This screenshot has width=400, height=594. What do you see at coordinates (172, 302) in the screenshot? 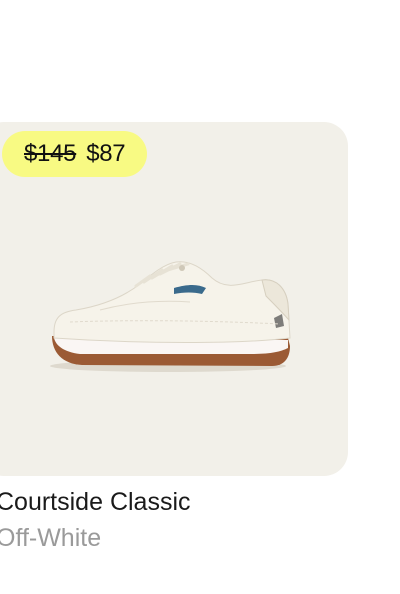
I see `shoe-upper` at bounding box center [172, 302].